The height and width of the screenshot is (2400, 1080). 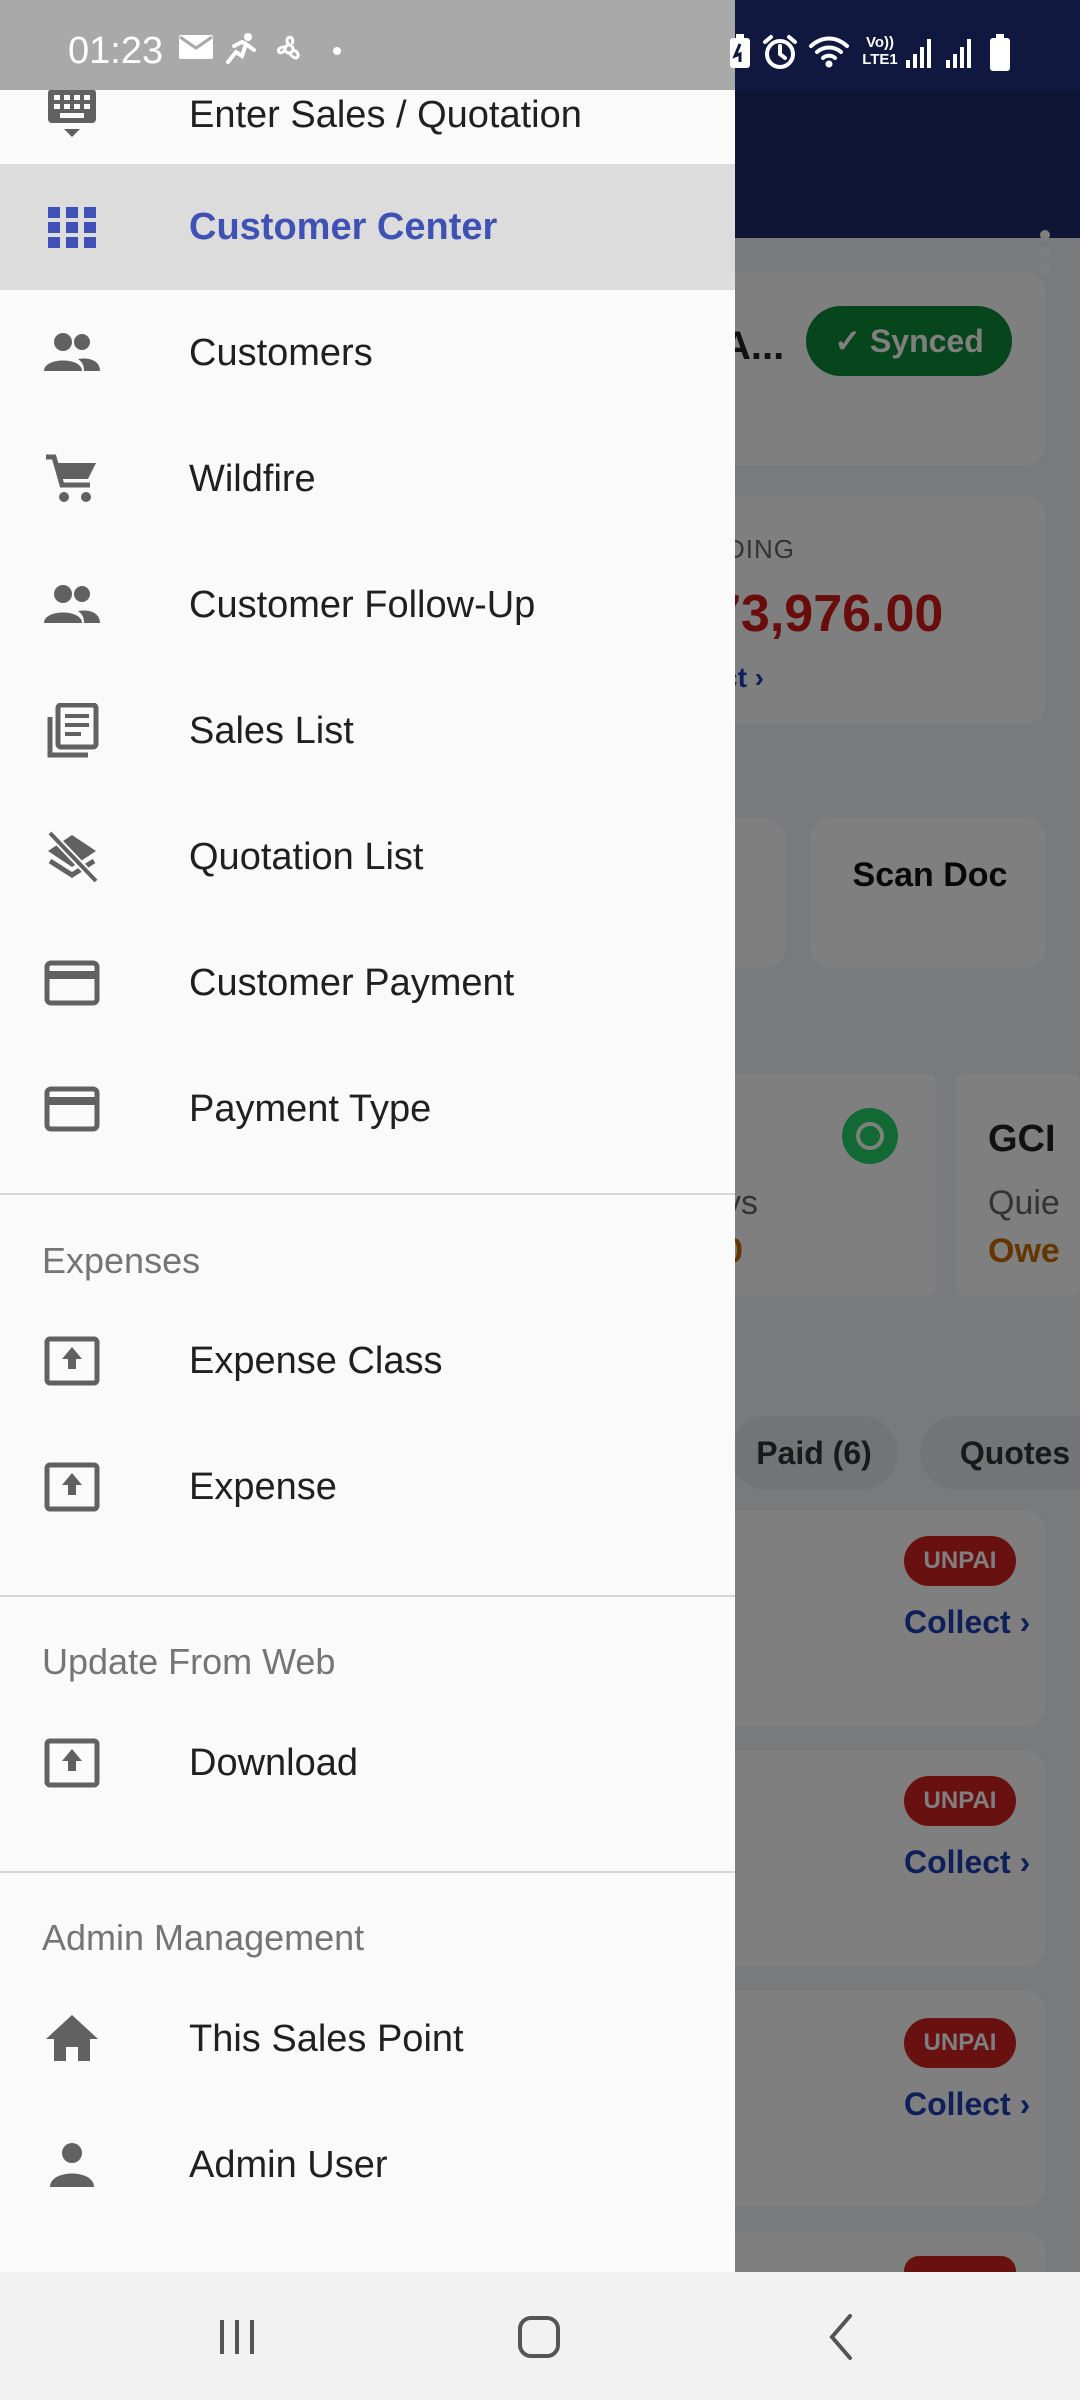 I want to click on drawer-item-label: Admin User, so click(x=288, y=2165).